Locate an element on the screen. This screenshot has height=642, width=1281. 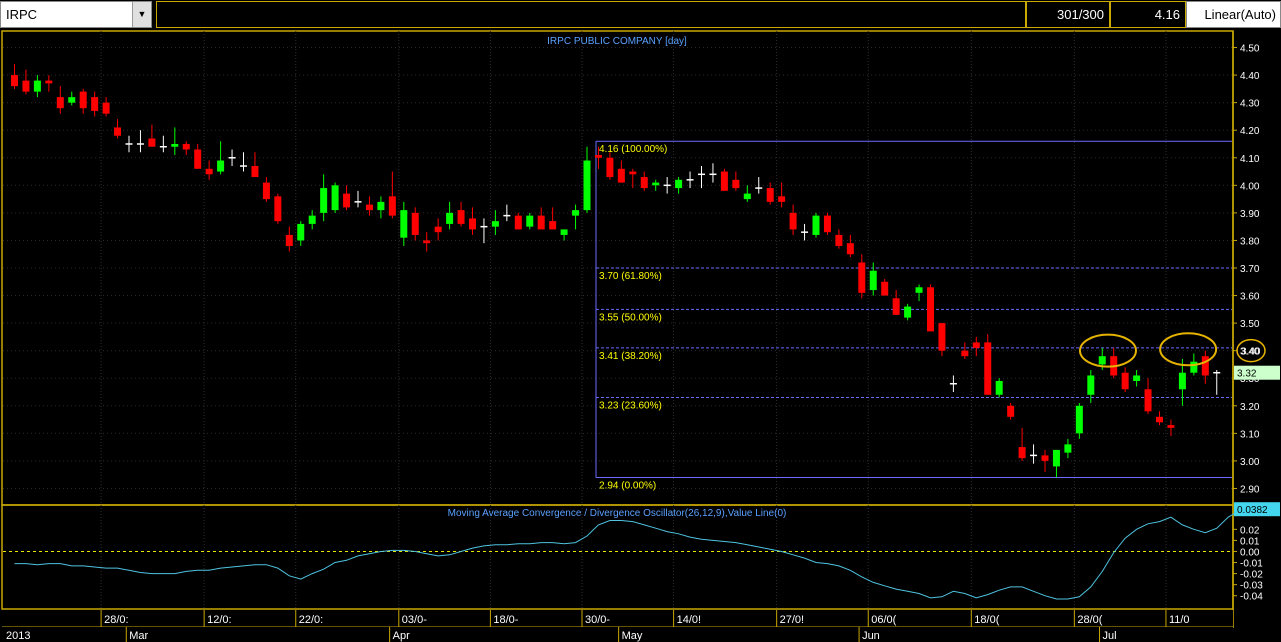
price-tick-label: 4.50 is located at coordinates (1250, 49).